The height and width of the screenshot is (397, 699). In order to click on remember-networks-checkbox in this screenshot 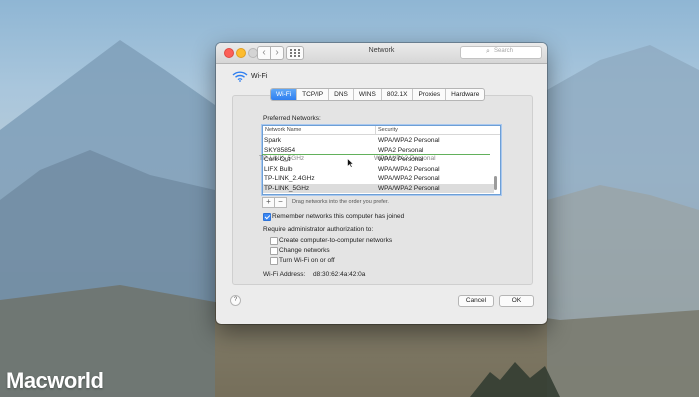, I will do `click(267, 217)`.